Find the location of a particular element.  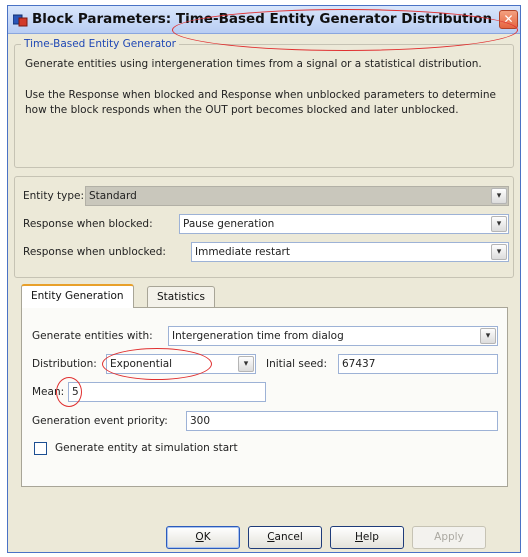

generate-with-label: Generate entities with: is located at coordinates (92, 336).